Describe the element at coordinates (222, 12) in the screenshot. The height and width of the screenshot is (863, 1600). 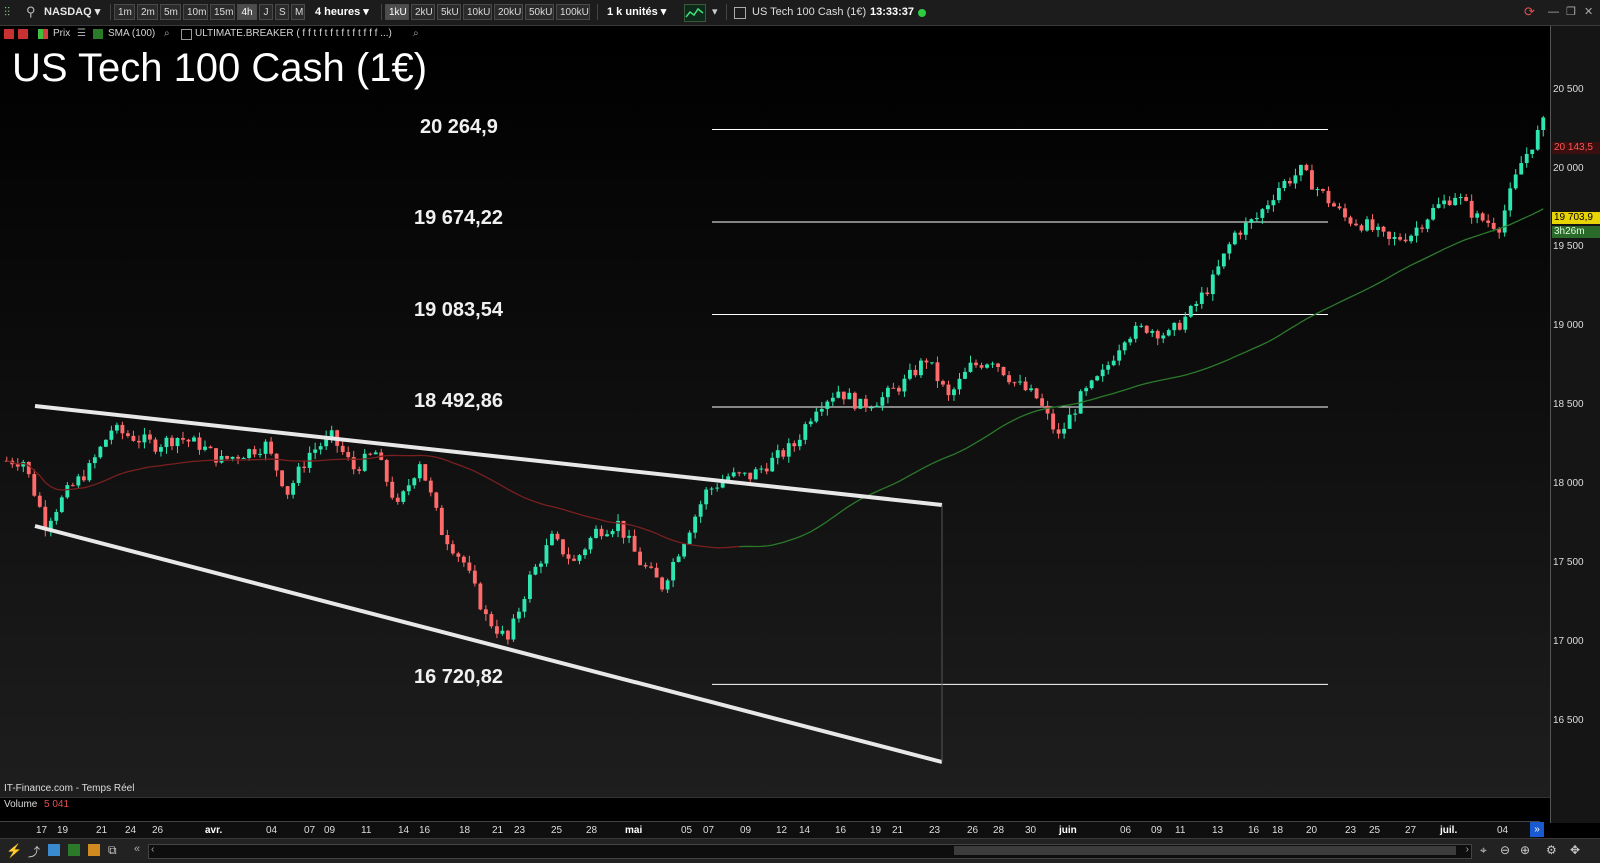
I see `timeframe-15m: 15m` at that location.